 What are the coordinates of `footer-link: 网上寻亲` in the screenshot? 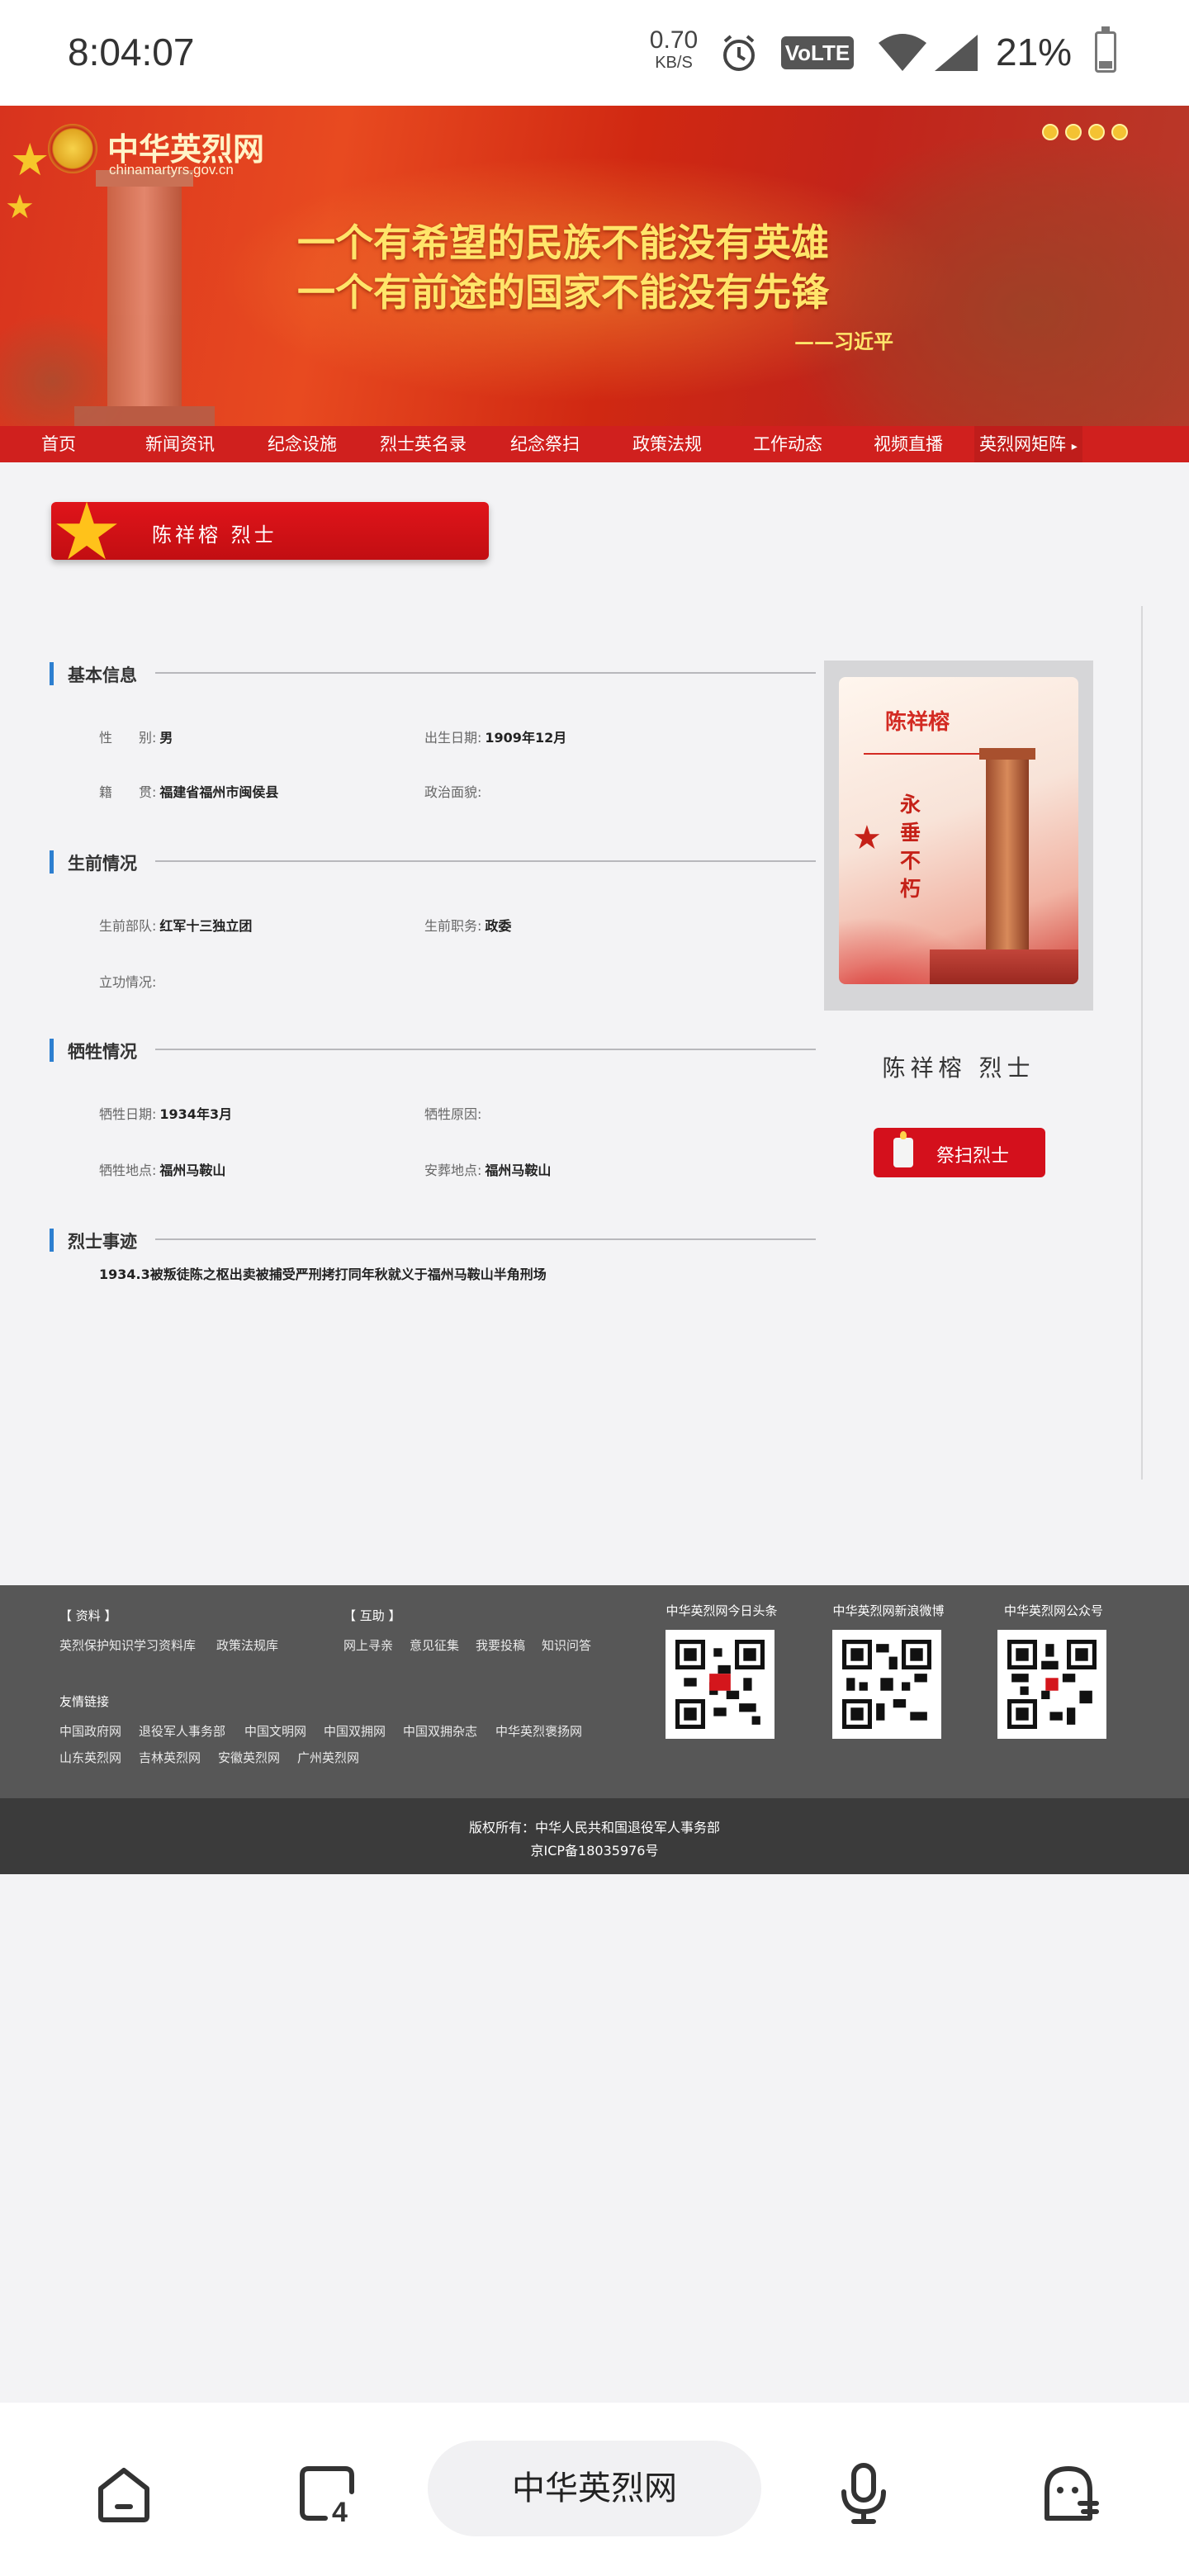 It's located at (368, 1645).